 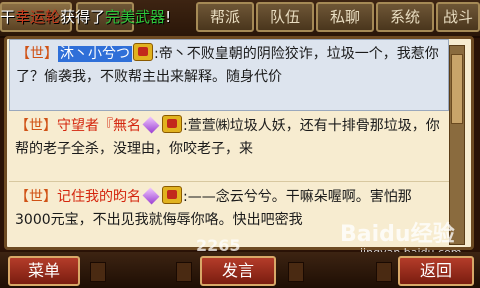 I want to click on ticker-end: !, so click(x=168, y=17).